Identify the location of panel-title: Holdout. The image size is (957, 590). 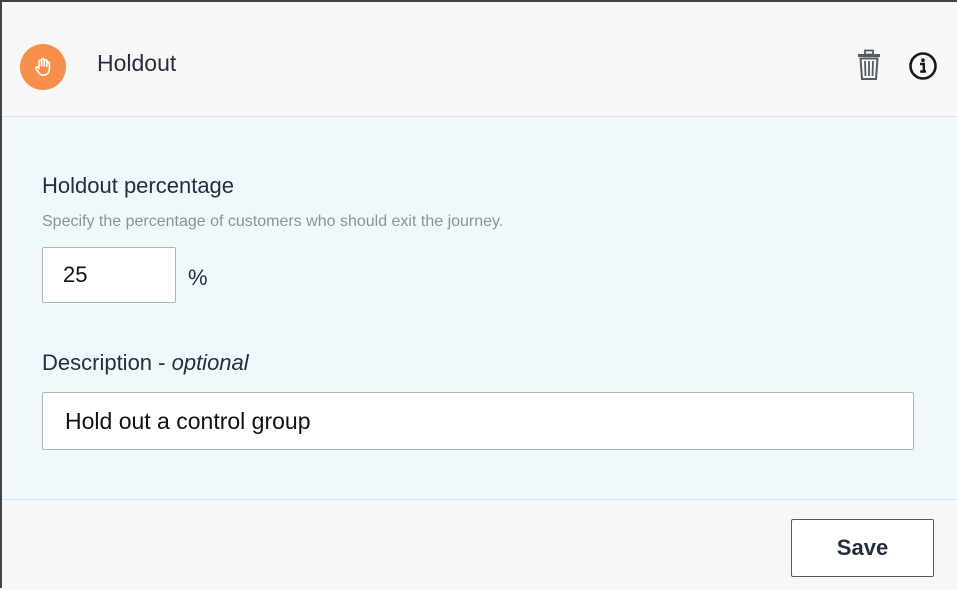
(137, 63).